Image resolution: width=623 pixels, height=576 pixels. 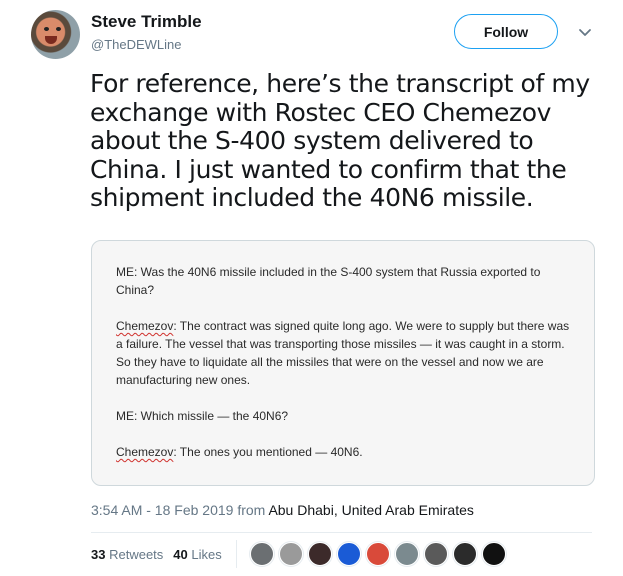 I want to click on avatar-mouth, so click(x=51, y=40).